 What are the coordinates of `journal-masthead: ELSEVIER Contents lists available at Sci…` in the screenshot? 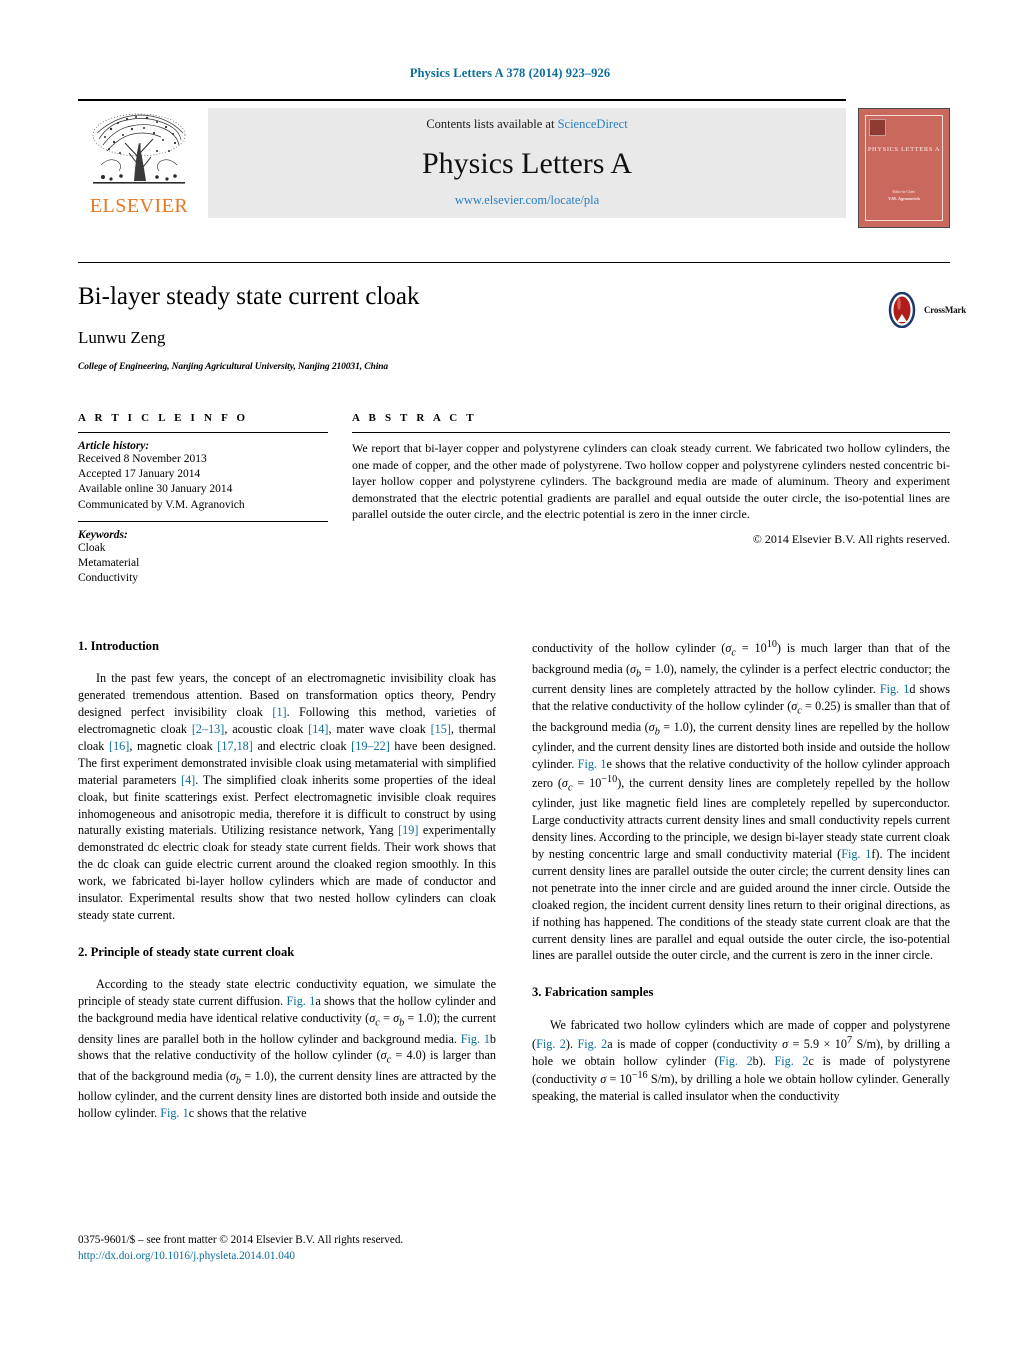 It's located at (462, 158).